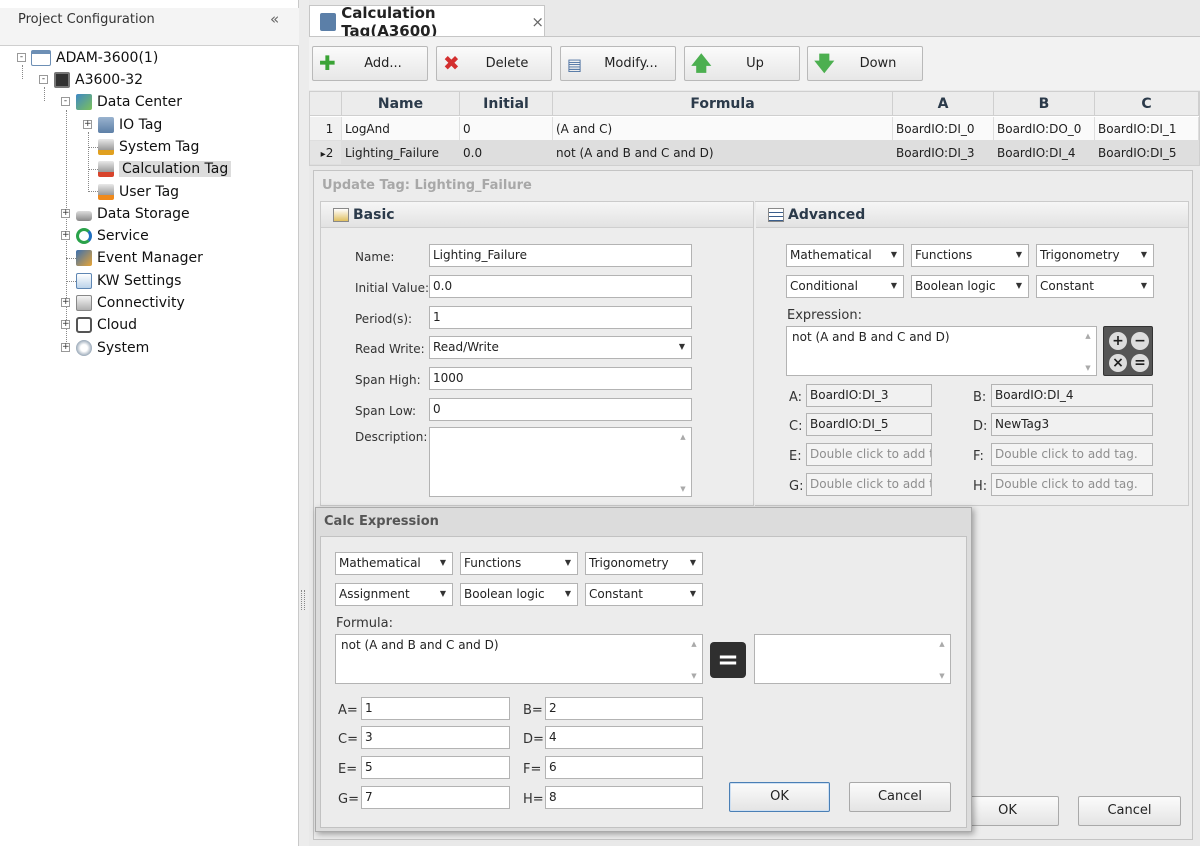  What do you see at coordinates (1095, 255) in the screenshot?
I see `trigonometry-select: Trigonometry` at bounding box center [1095, 255].